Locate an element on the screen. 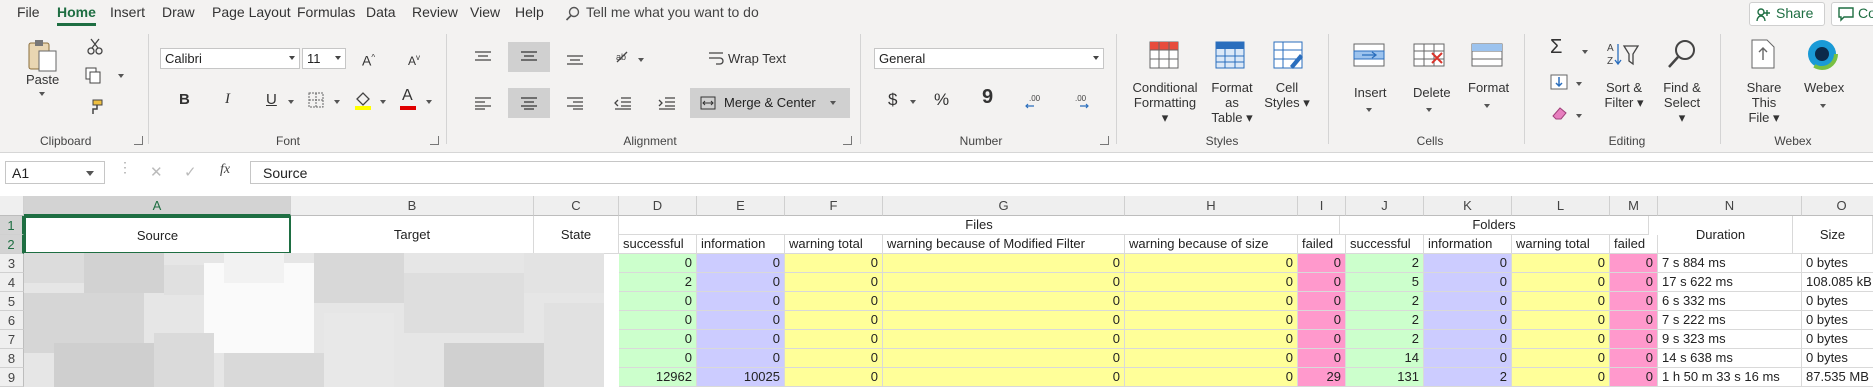 This screenshot has height=387, width=1873. row-header-7: 7 is located at coordinates (12, 339).